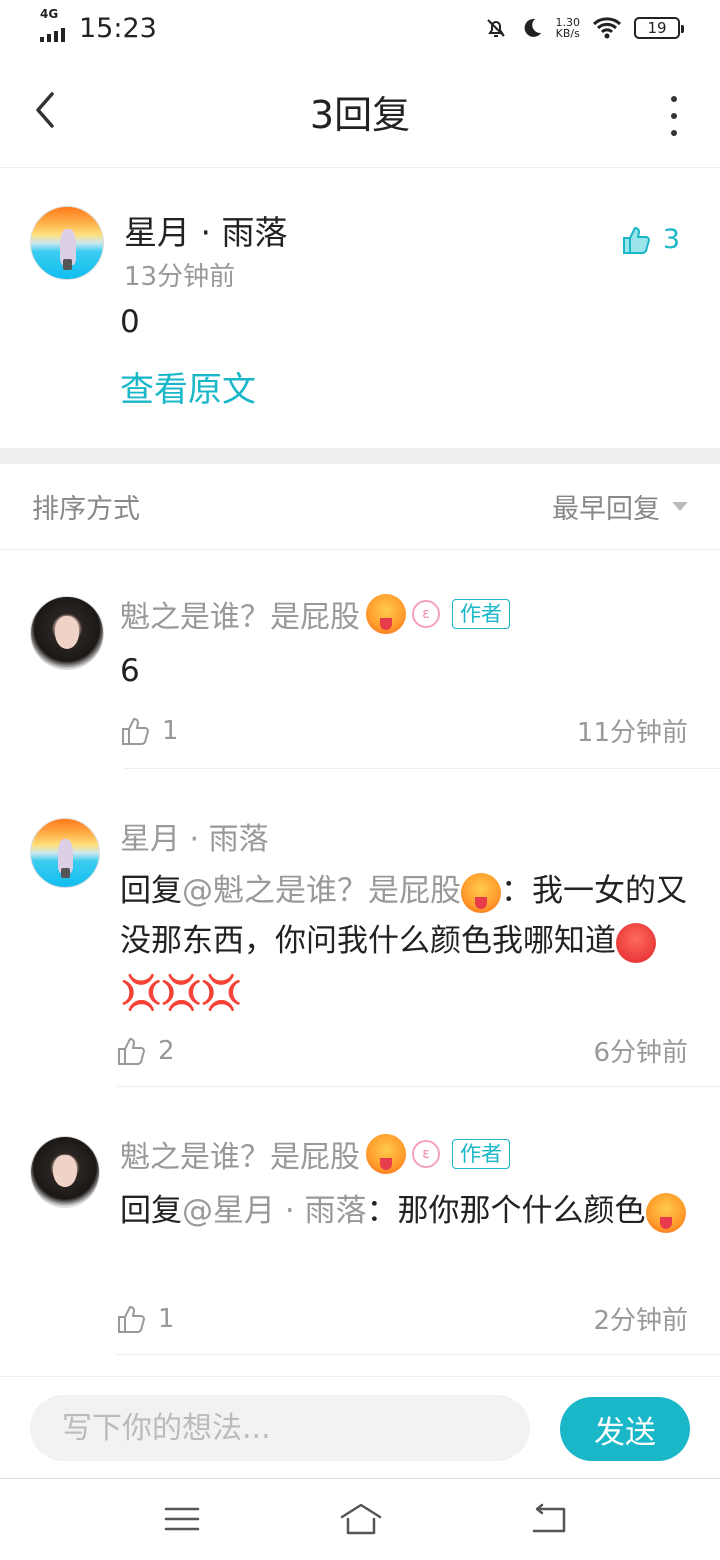 Image resolution: width=720 pixels, height=1560 pixels. What do you see at coordinates (360, 456) in the screenshot?
I see `section-divider` at bounding box center [360, 456].